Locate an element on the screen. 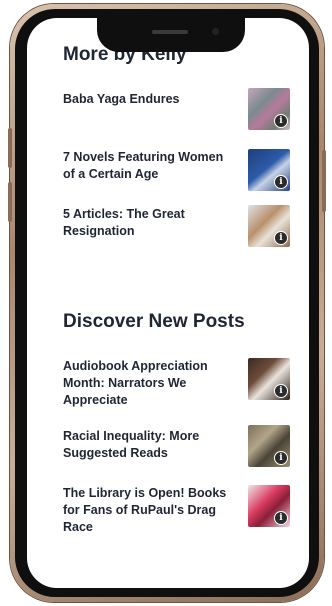  speaker-grille is located at coordinates (170, 32).